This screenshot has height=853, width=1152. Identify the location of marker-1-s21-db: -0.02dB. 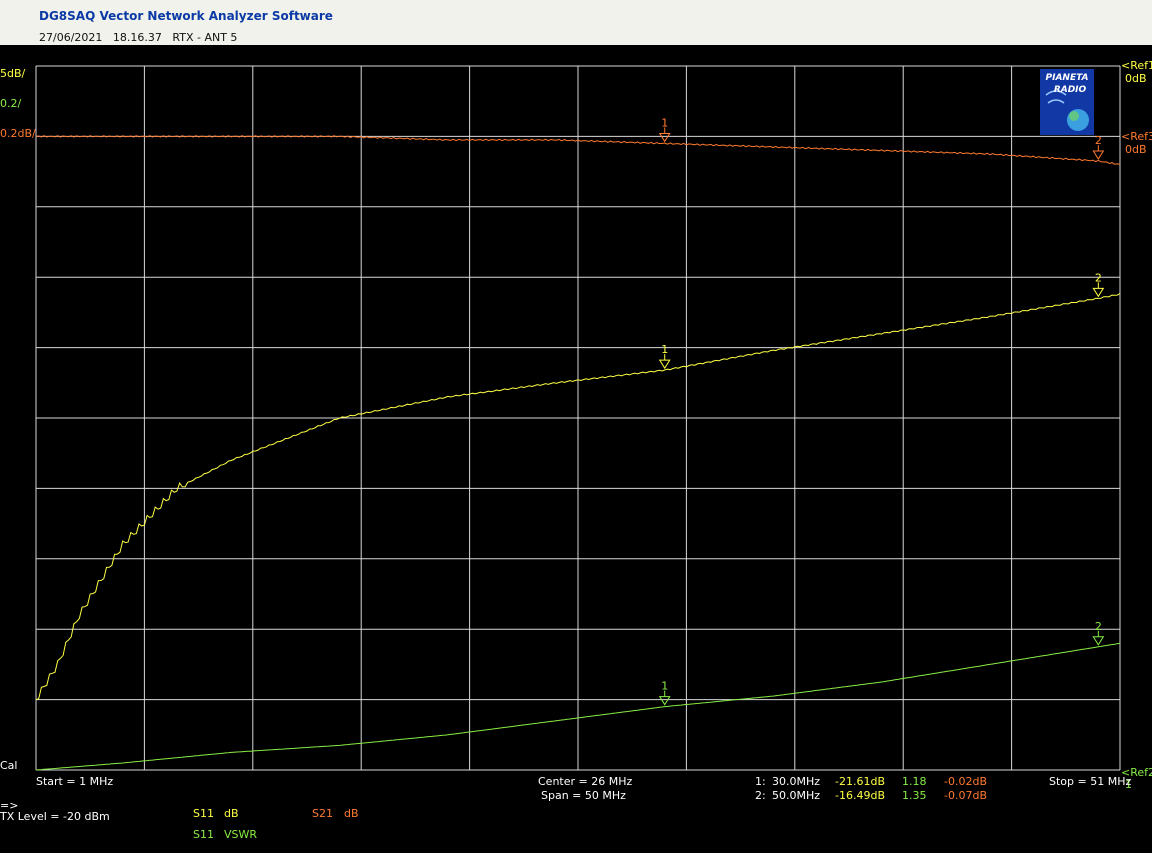
(965, 781).